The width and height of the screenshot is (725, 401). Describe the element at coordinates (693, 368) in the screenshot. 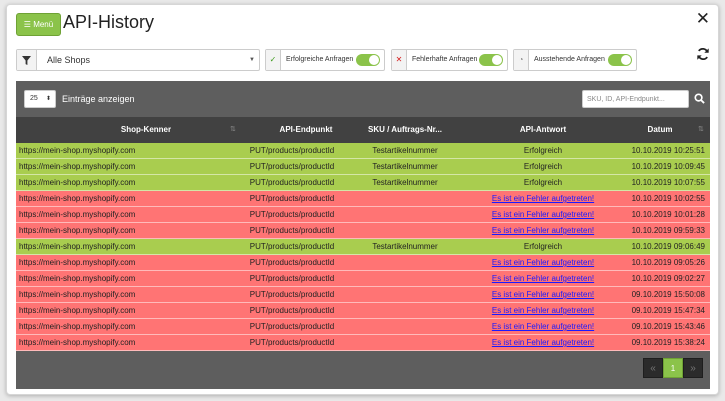

I see `pagination-next-button: »` at that location.